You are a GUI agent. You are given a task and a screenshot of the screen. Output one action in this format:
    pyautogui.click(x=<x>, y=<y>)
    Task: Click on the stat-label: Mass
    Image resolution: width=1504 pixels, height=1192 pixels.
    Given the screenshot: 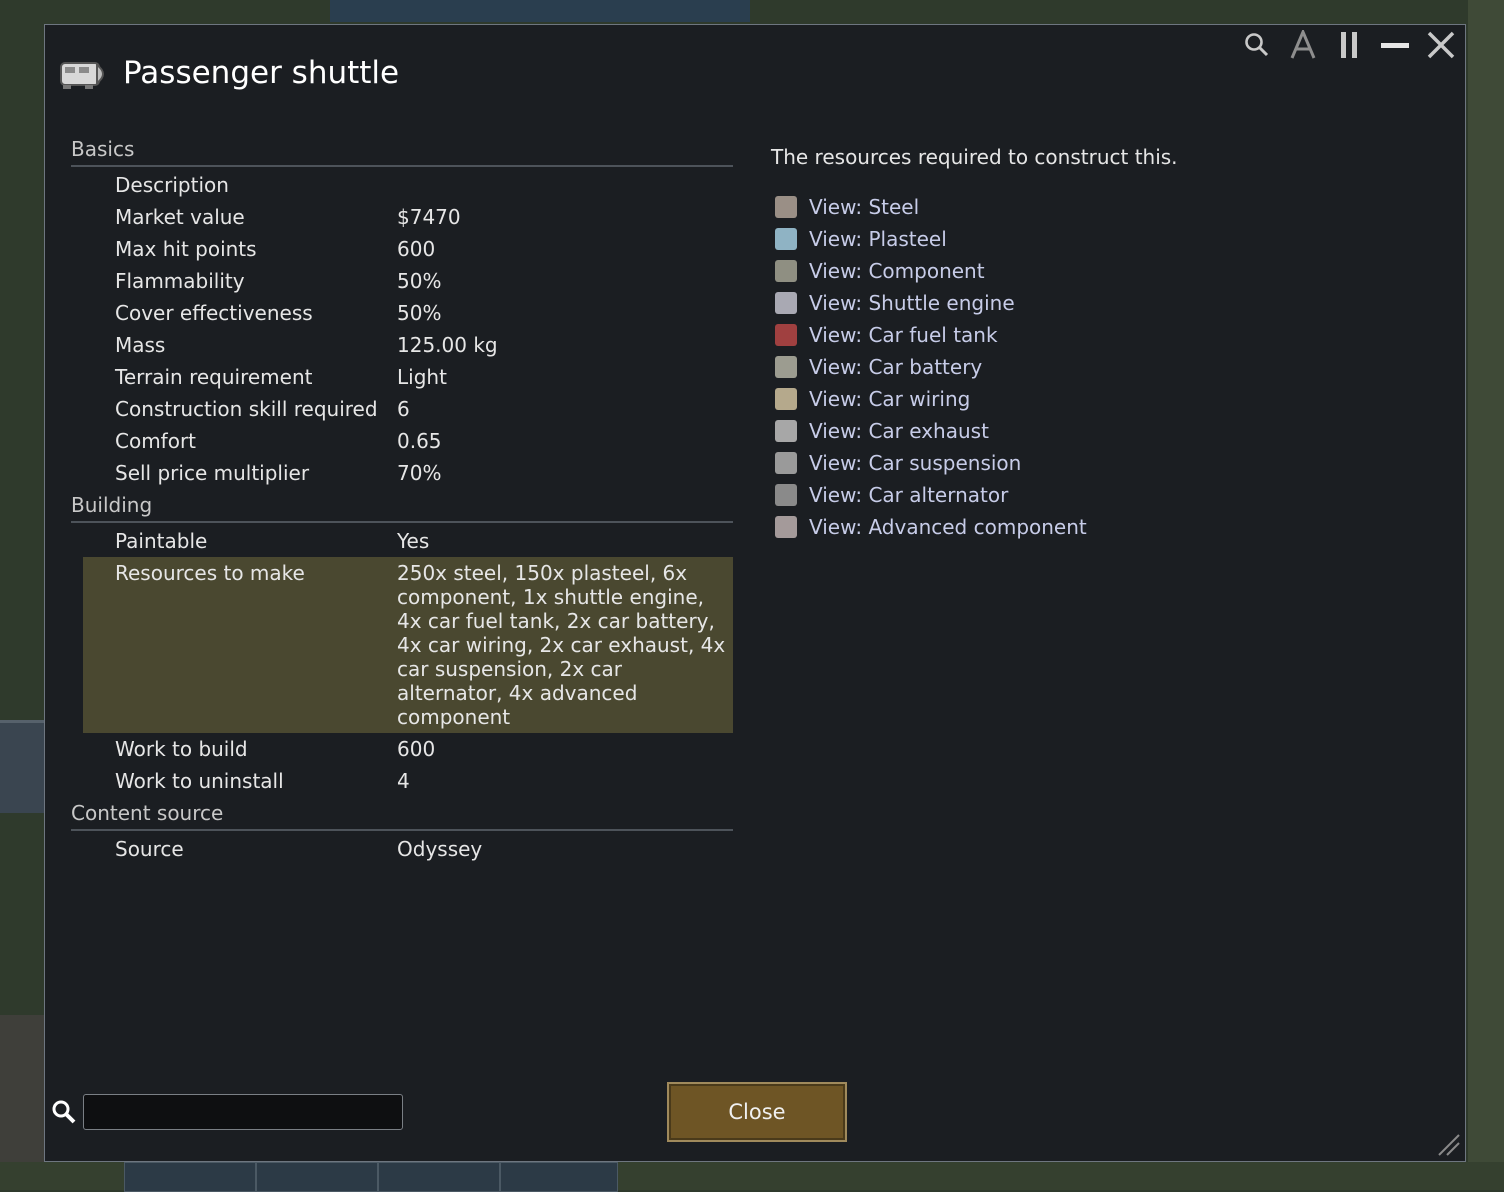 What is the action you would take?
    pyautogui.click(x=140, y=345)
    